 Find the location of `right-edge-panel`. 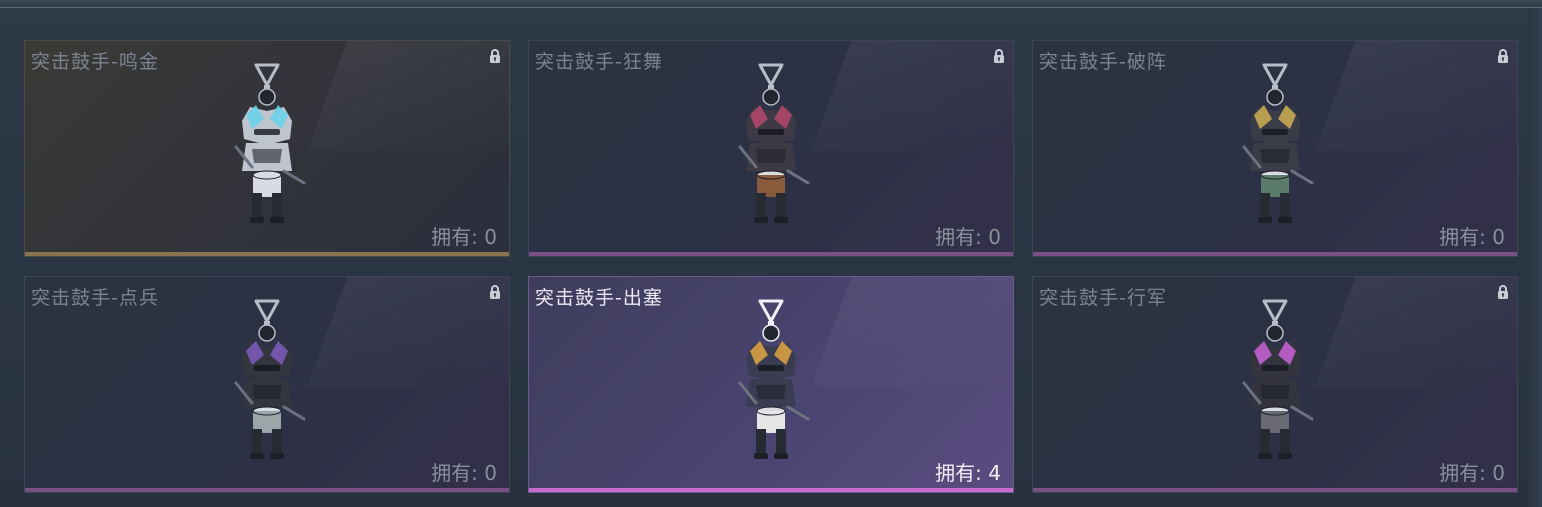

right-edge-panel is located at coordinates (1535, 257).